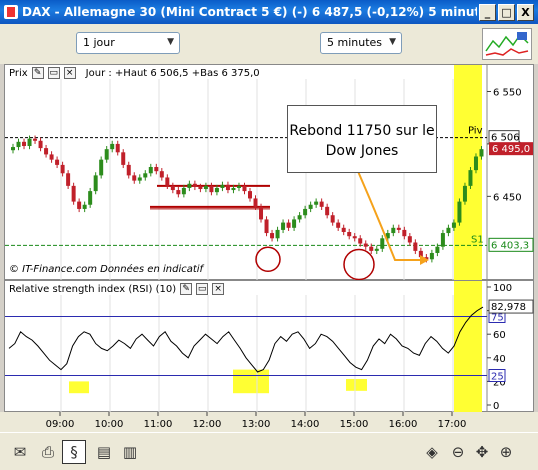 The width and height of the screenshot is (538, 470). What do you see at coordinates (48, 452) in the screenshot?
I see `print-icon: ⎙` at bounding box center [48, 452].